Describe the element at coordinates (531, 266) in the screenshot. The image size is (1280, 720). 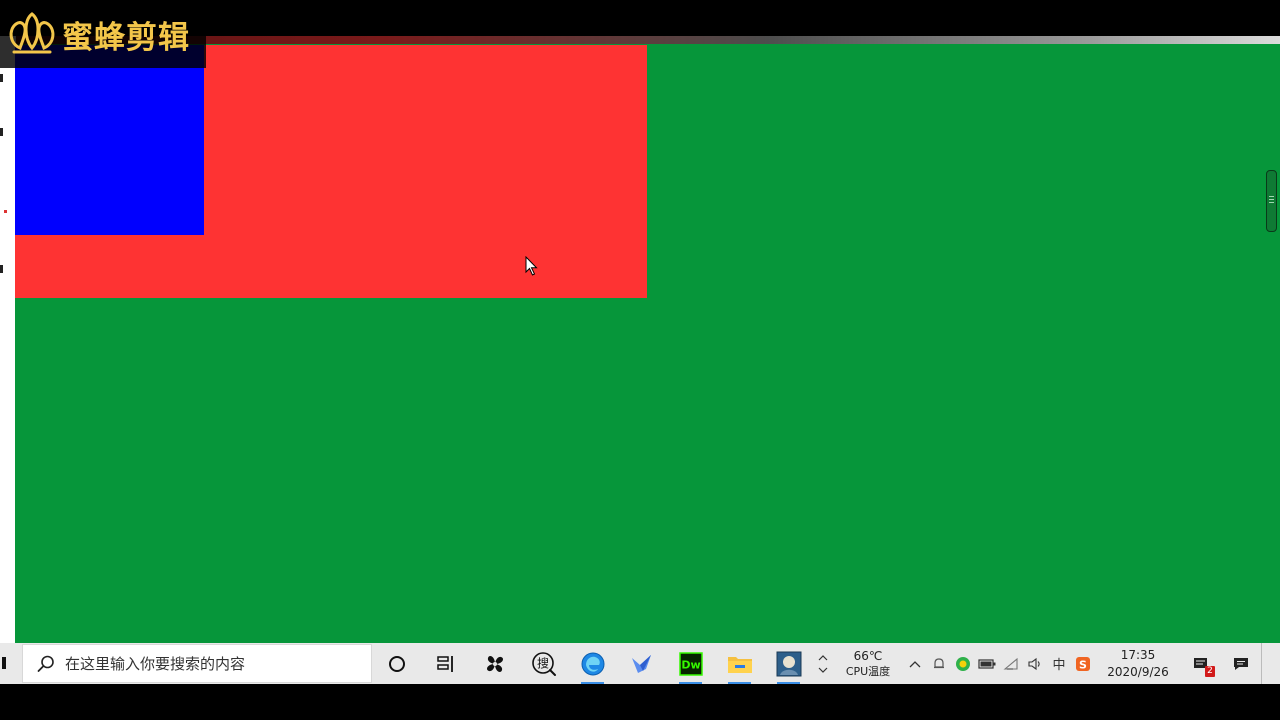
I see `mouse-cursor-icon` at that location.